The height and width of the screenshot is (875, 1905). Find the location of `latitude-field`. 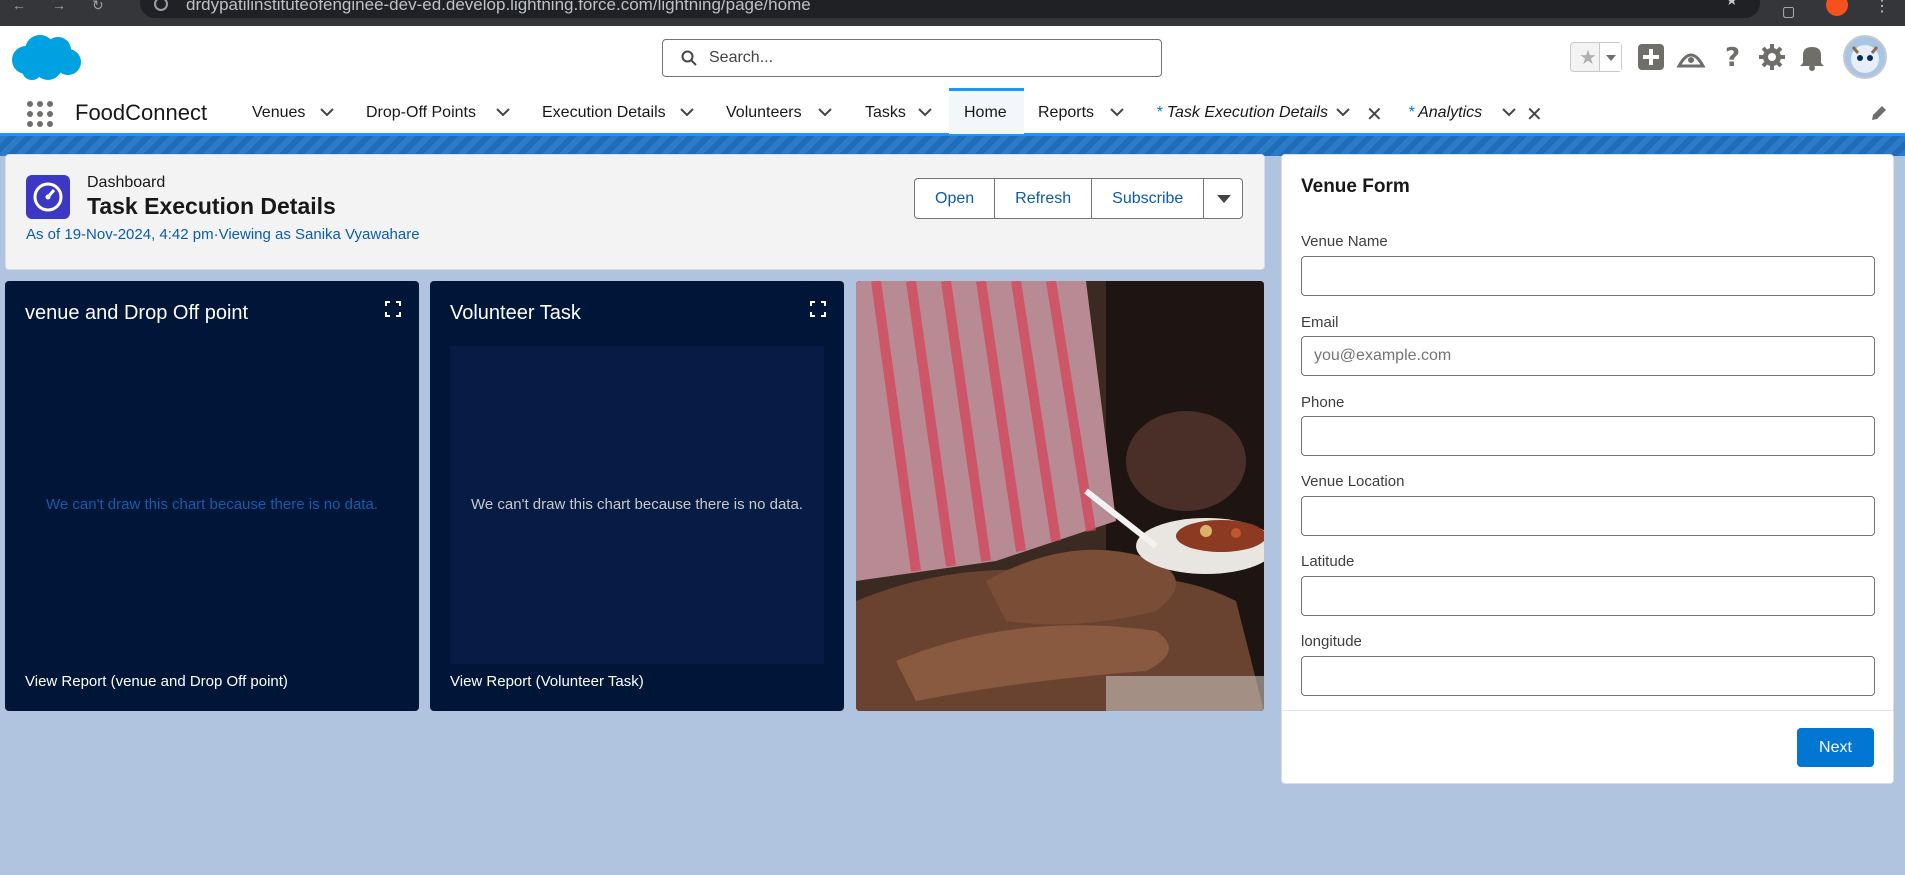

latitude-field is located at coordinates (1588, 596).